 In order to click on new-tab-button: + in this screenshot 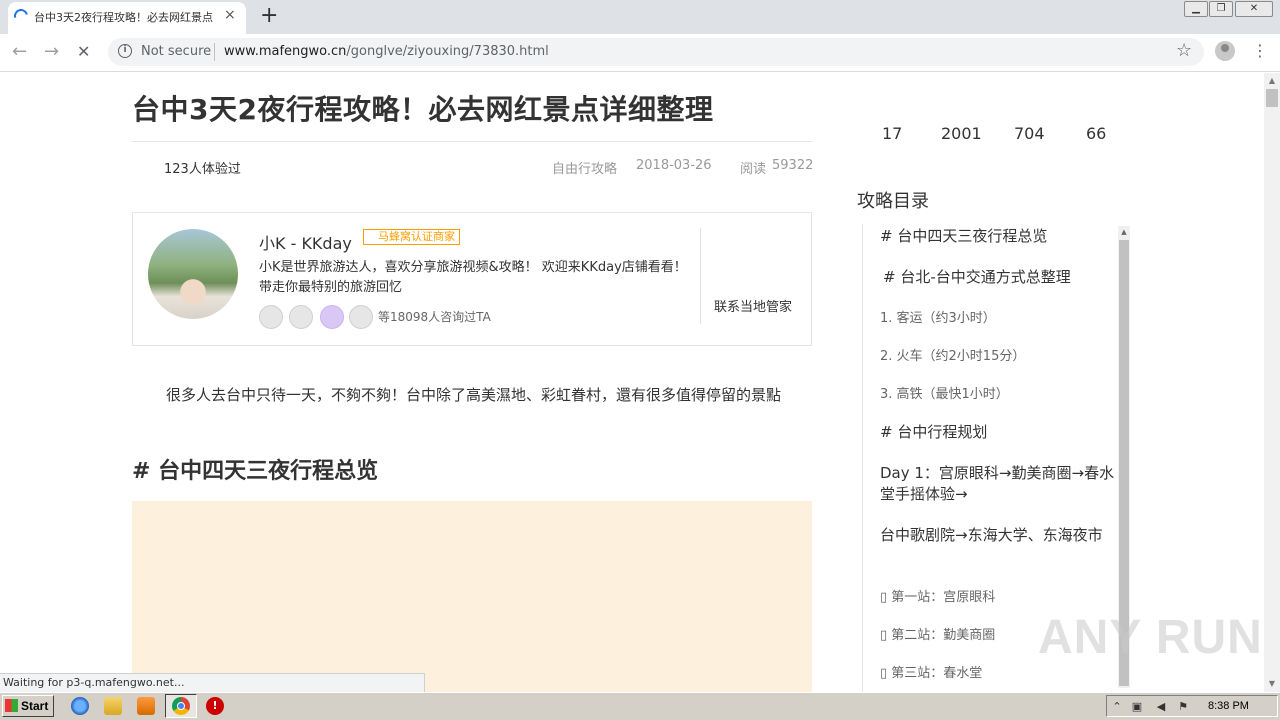, I will do `click(269, 16)`.